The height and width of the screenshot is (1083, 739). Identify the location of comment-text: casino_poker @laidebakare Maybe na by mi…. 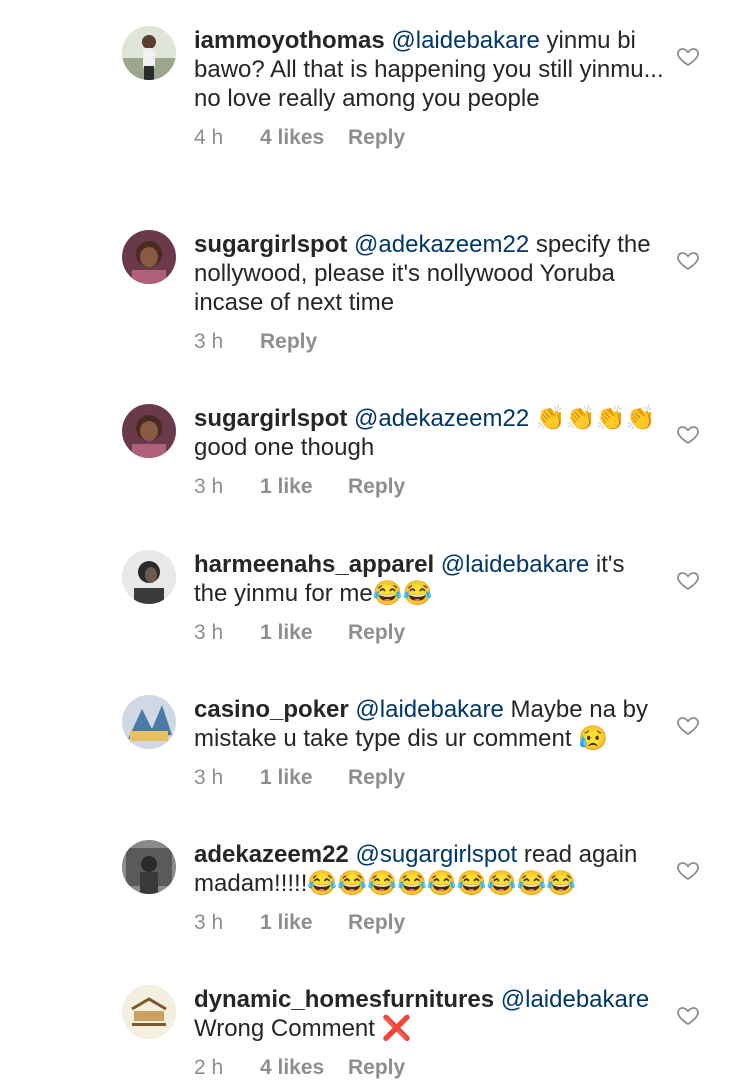
(429, 724).